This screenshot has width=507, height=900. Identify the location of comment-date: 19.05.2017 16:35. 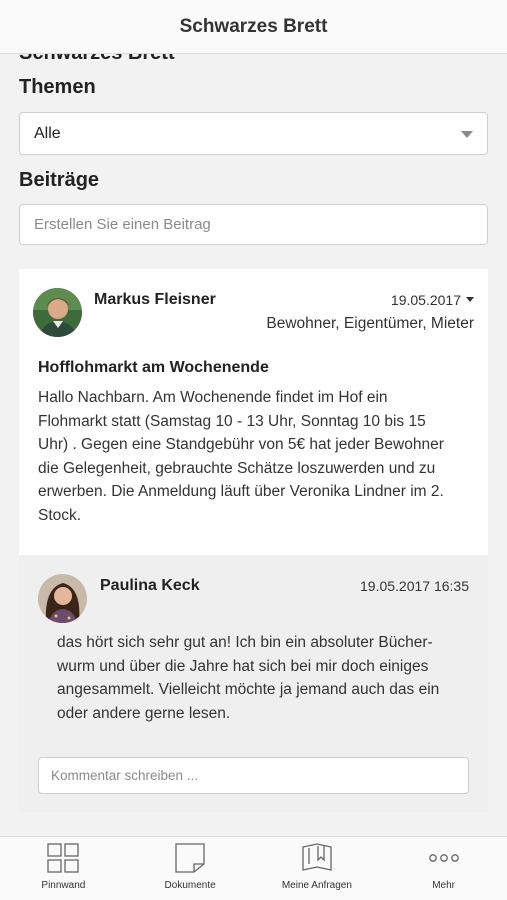
(414, 586).